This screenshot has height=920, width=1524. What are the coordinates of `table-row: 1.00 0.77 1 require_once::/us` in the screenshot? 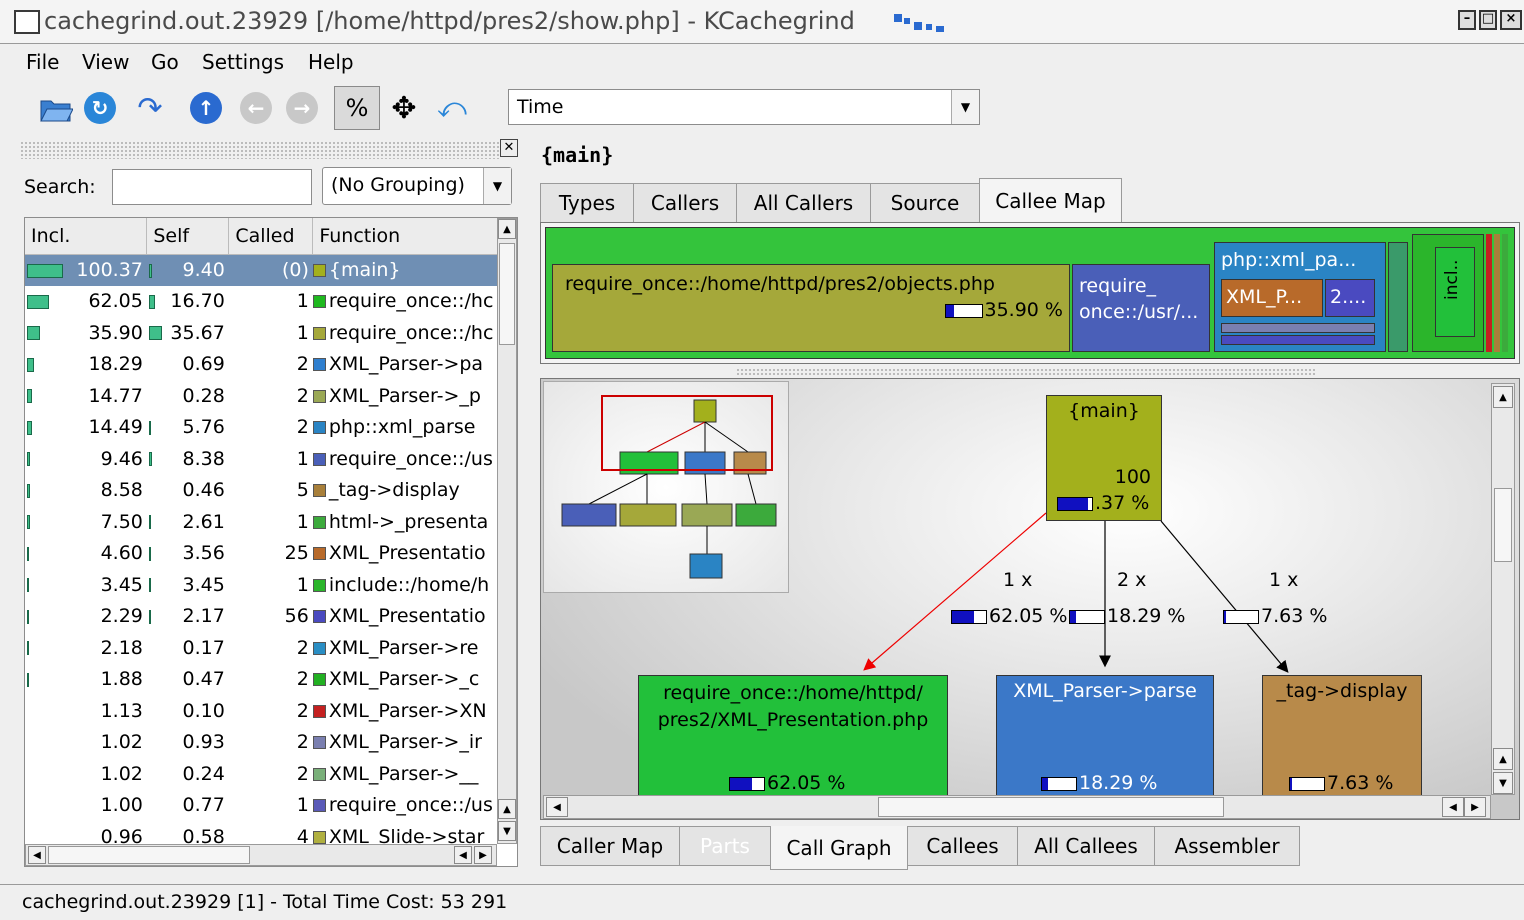 It's located at (269, 806).